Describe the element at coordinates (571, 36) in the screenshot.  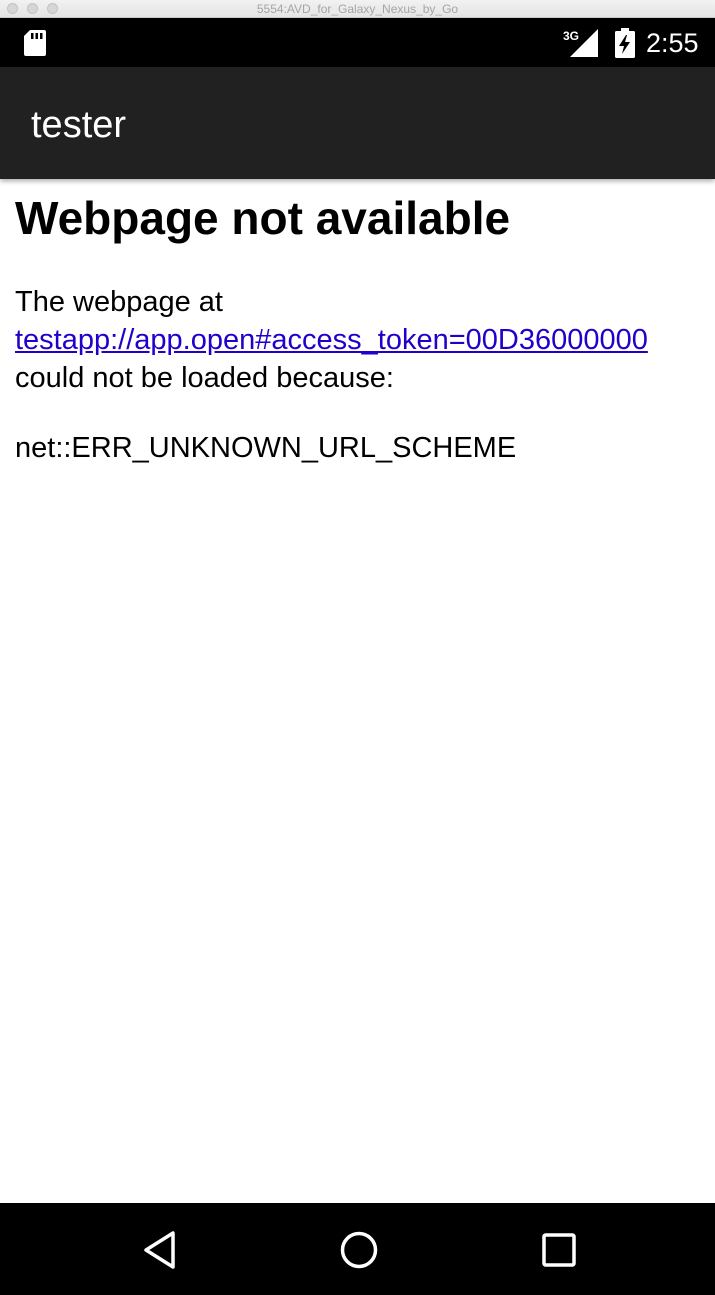
I see `network-type-label: 3G` at that location.